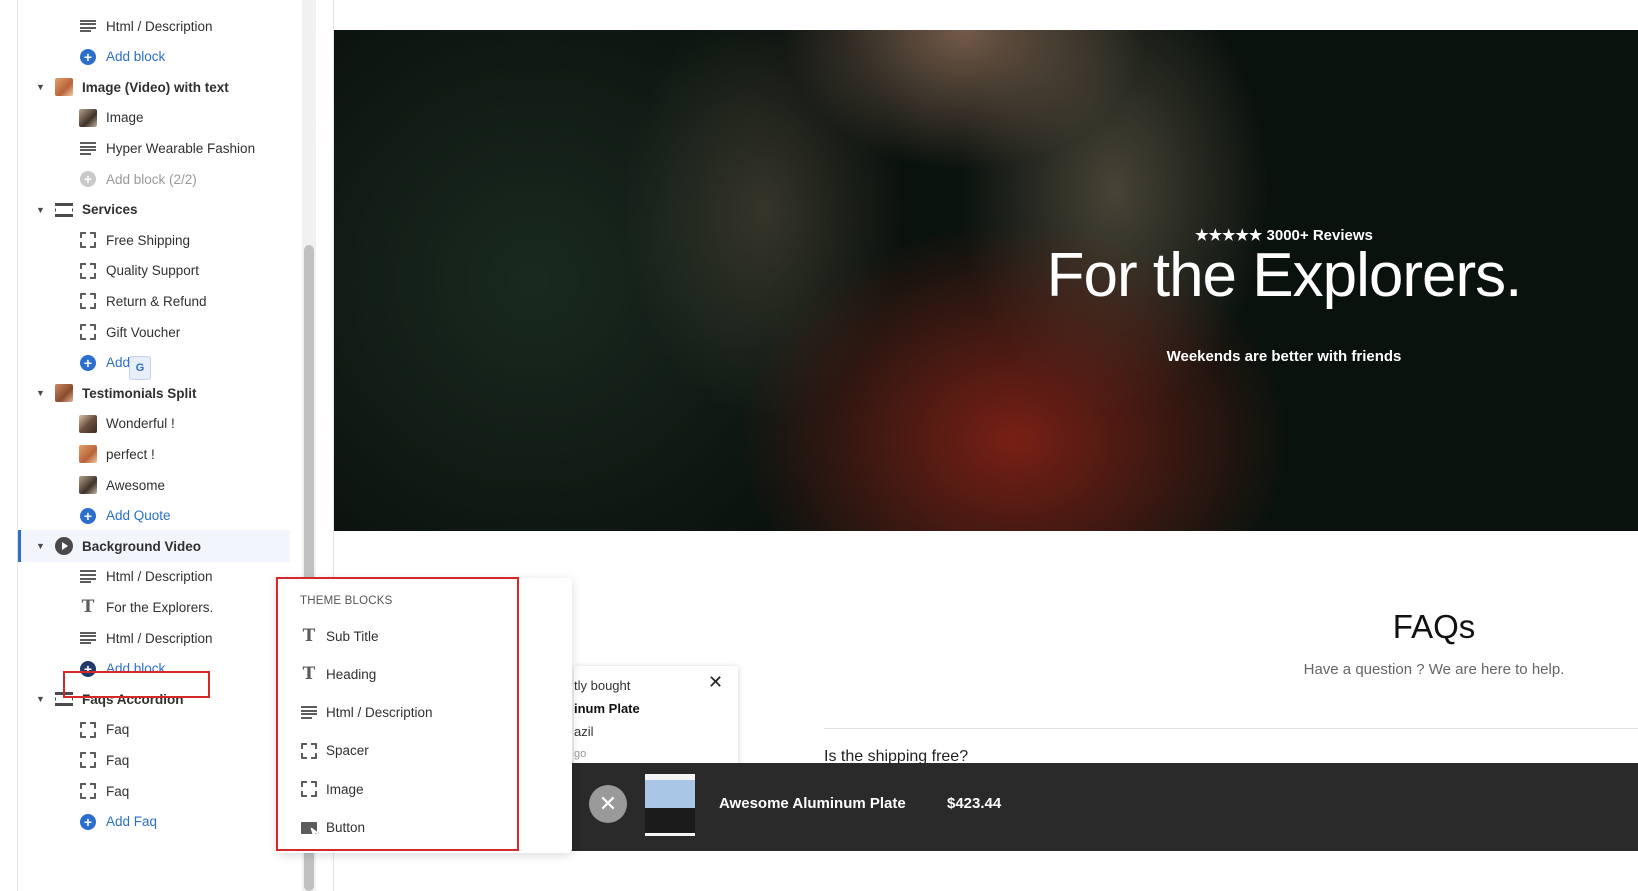  Describe the element at coordinates (1434, 669) in the screenshot. I see `faq-subtitle: Have a question ? We are here to help.` at that location.